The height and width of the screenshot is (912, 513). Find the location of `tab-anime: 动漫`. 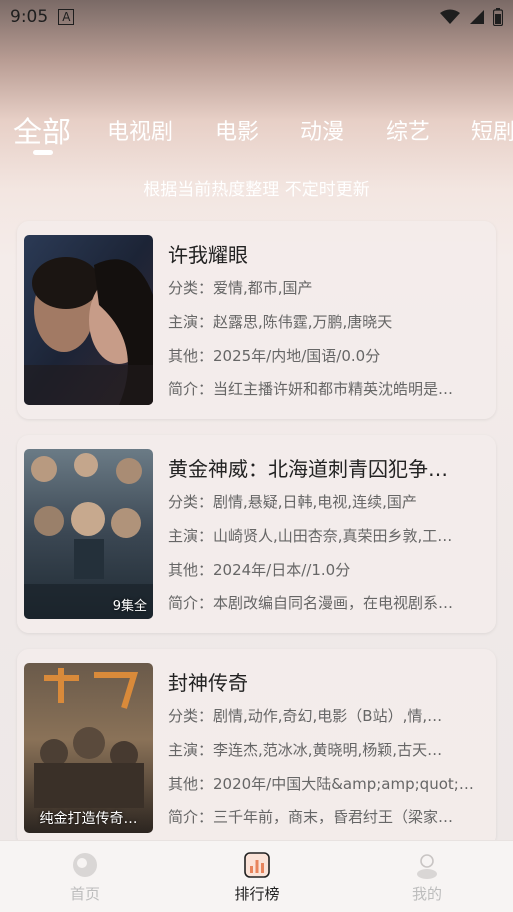

tab-anime: 动漫 is located at coordinates (322, 130).